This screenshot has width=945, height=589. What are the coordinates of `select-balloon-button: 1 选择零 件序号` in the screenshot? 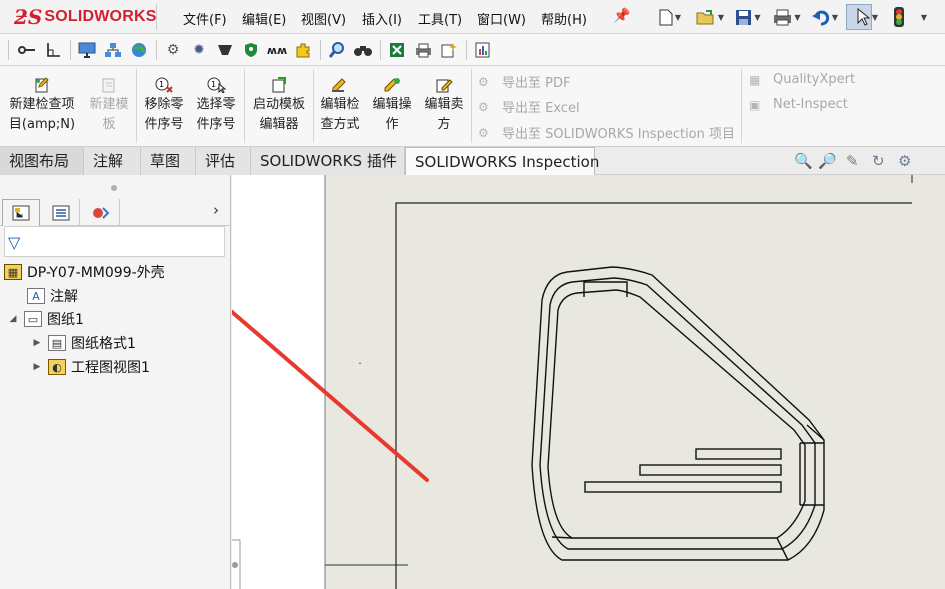 It's located at (216, 106).